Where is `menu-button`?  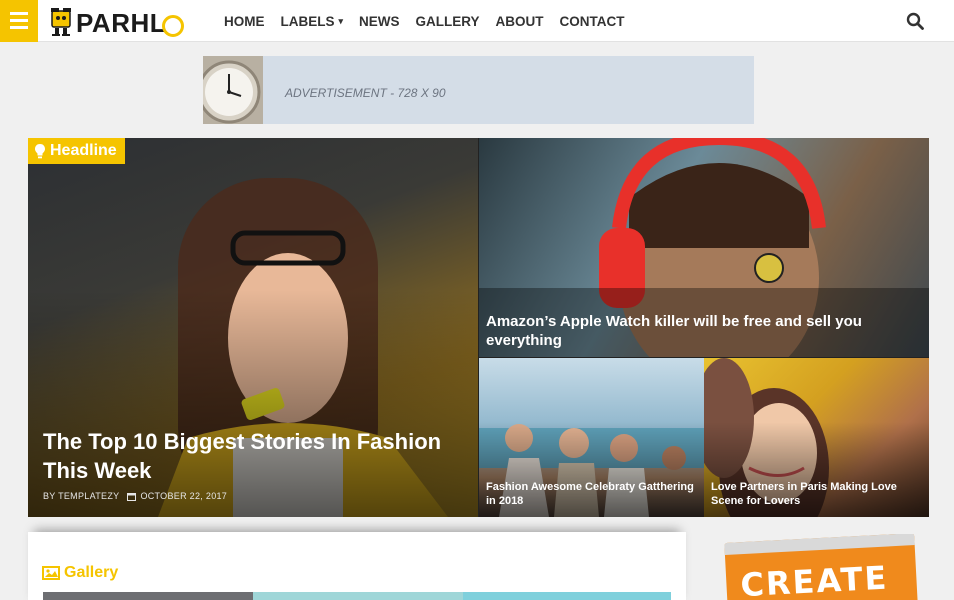 menu-button is located at coordinates (19, 21).